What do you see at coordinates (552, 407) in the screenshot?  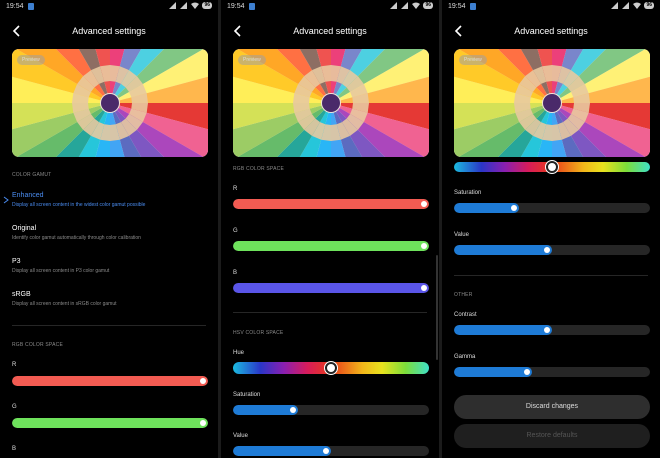 I see `discard-changes-button: Discard changes` at bounding box center [552, 407].